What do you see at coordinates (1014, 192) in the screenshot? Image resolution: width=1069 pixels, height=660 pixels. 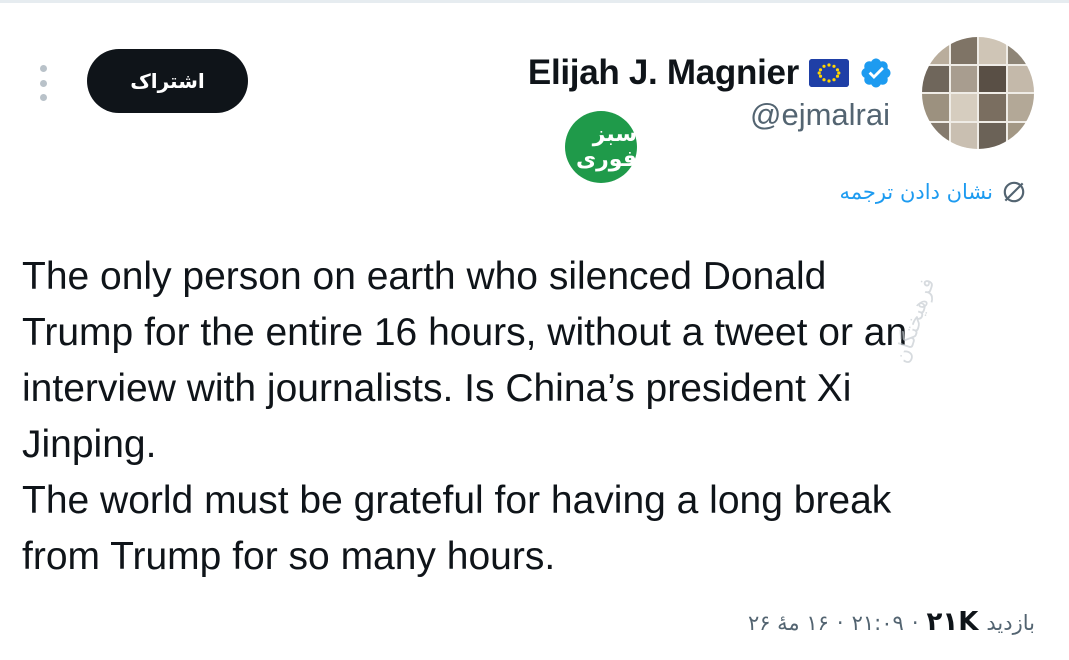 I see `globe-translate-icon` at bounding box center [1014, 192].